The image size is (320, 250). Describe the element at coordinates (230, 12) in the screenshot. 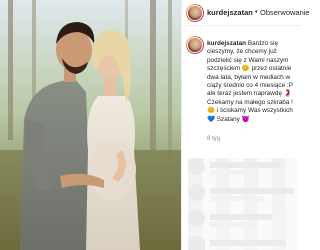

I see `header-username: kurdejszatan` at that location.